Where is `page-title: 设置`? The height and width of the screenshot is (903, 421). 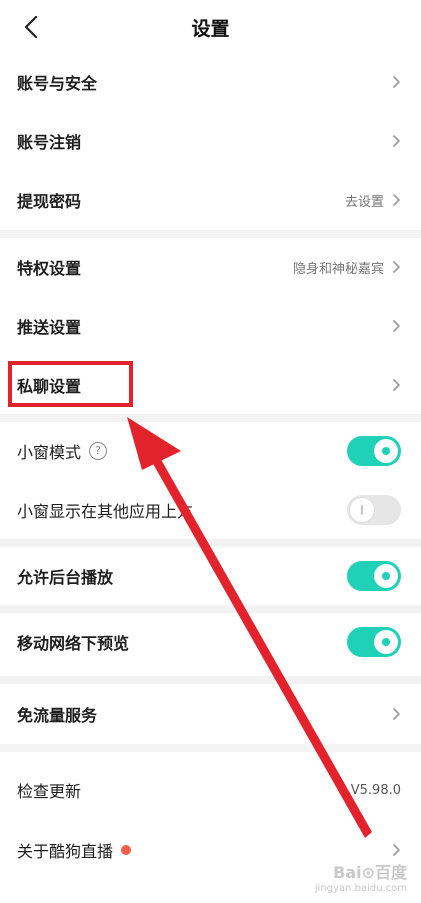 page-title: 设置 is located at coordinates (210, 29).